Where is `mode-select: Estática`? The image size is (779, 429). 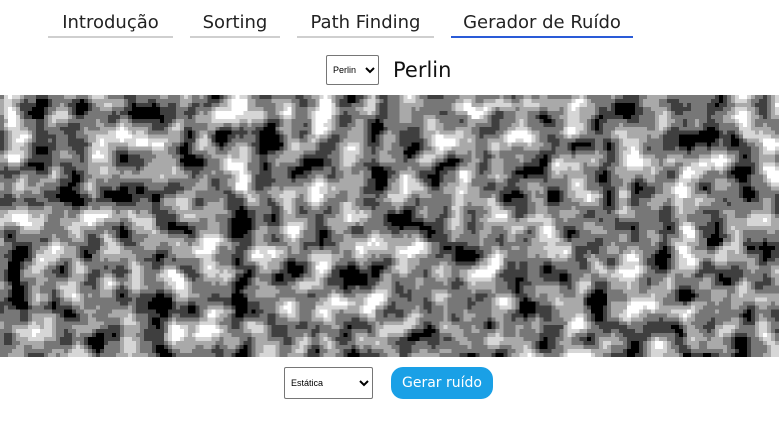
mode-select: Estática is located at coordinates (328, 383).